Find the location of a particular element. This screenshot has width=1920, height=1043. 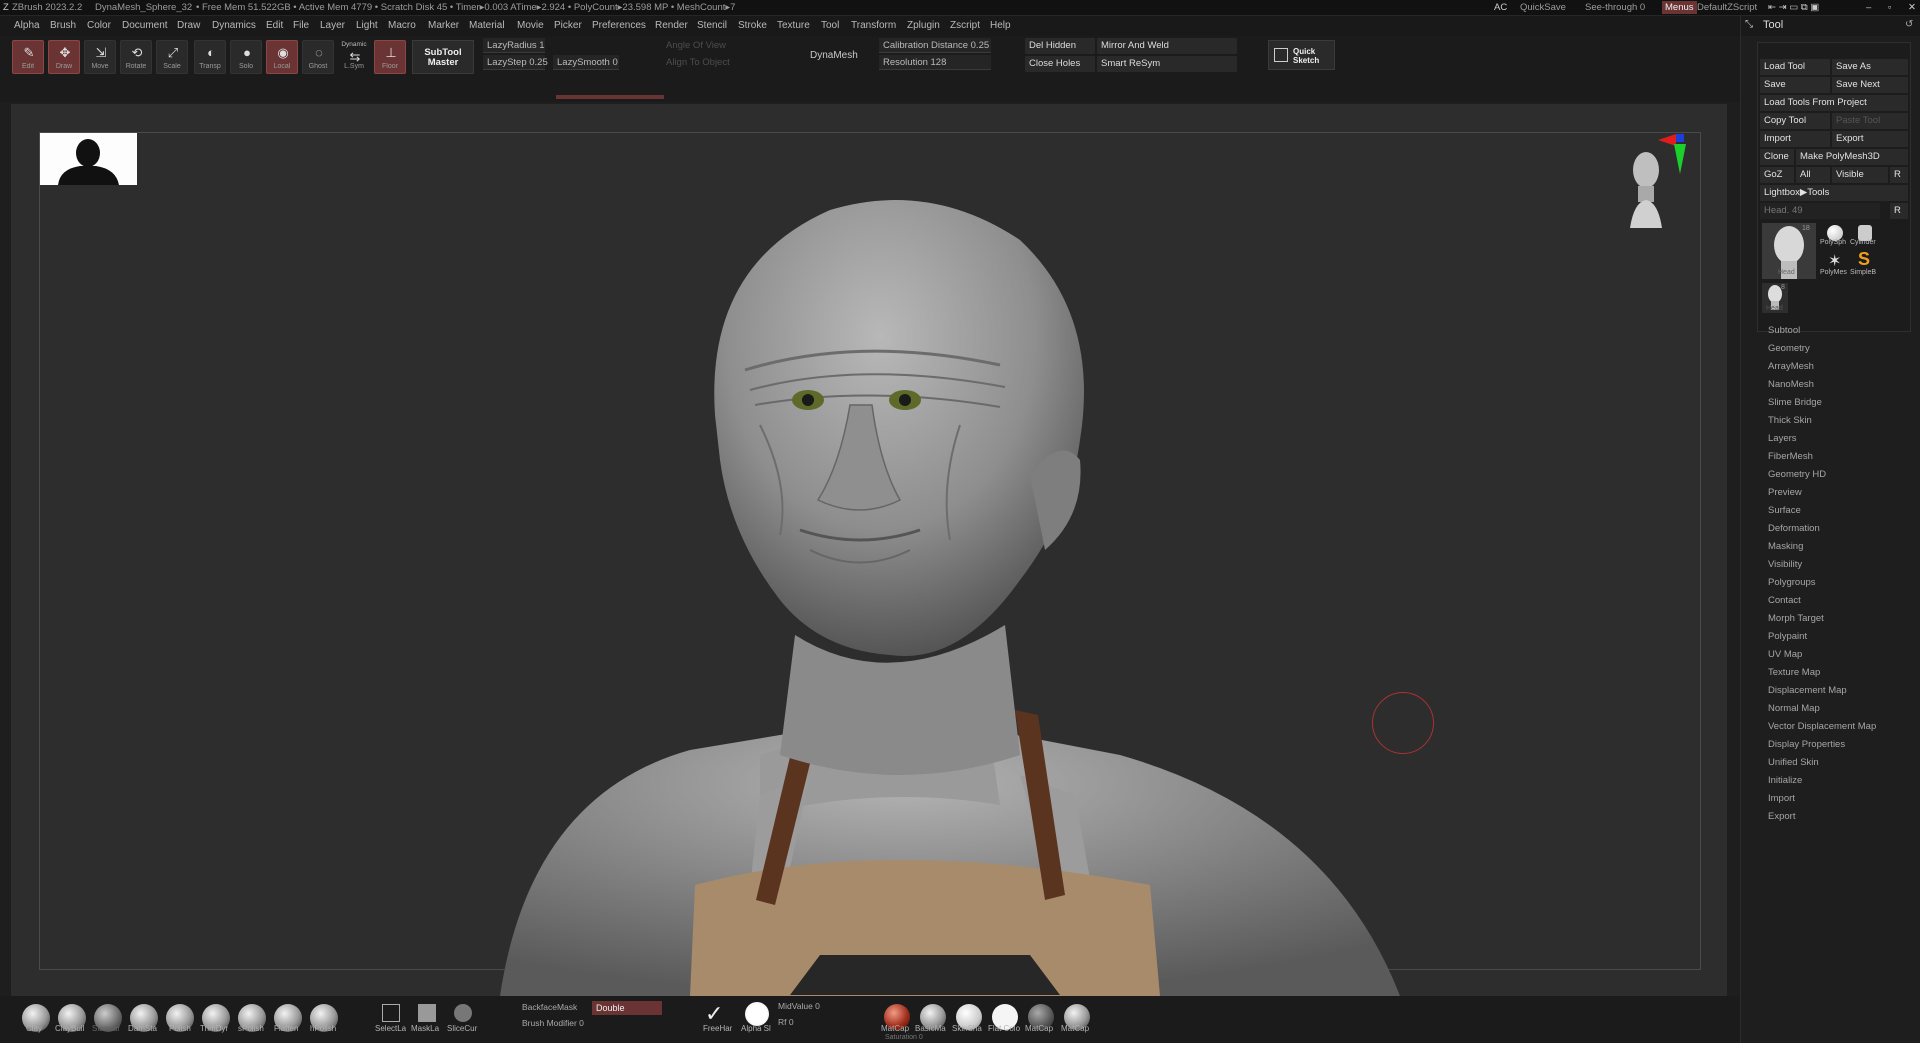

menu-item: Macro is located at coordinates (402, 25).